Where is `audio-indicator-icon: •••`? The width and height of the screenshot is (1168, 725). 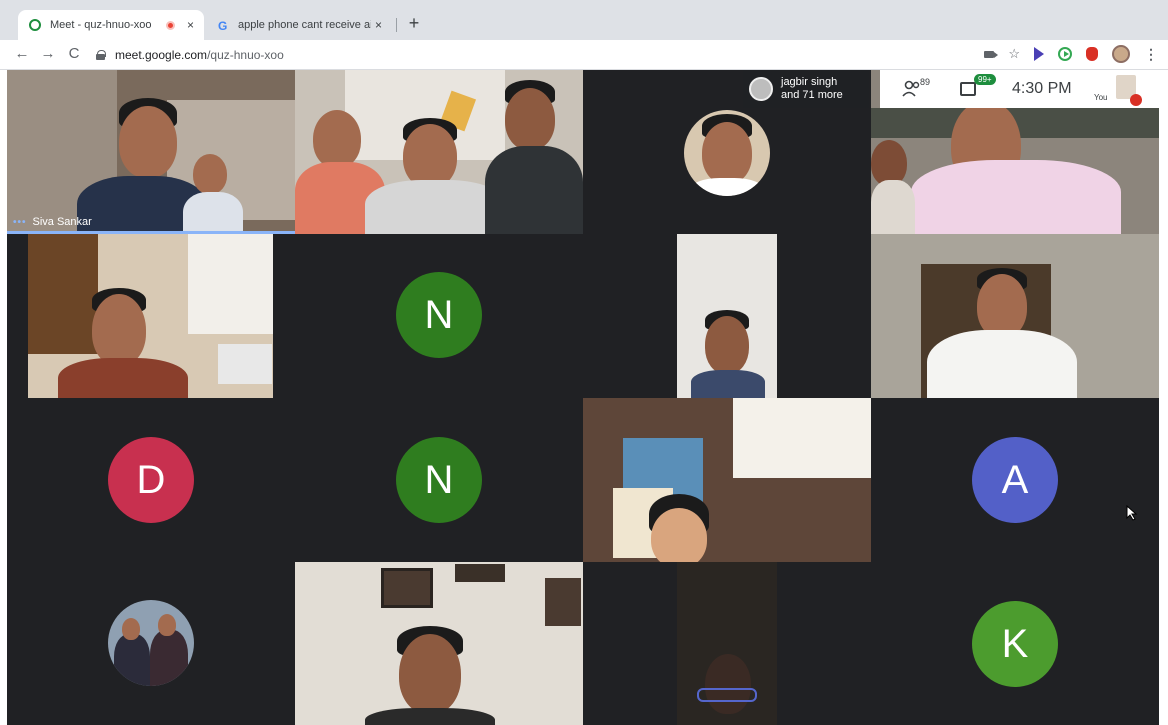 audio-indicator-icon: ••• is located at coordinates (20, 222).